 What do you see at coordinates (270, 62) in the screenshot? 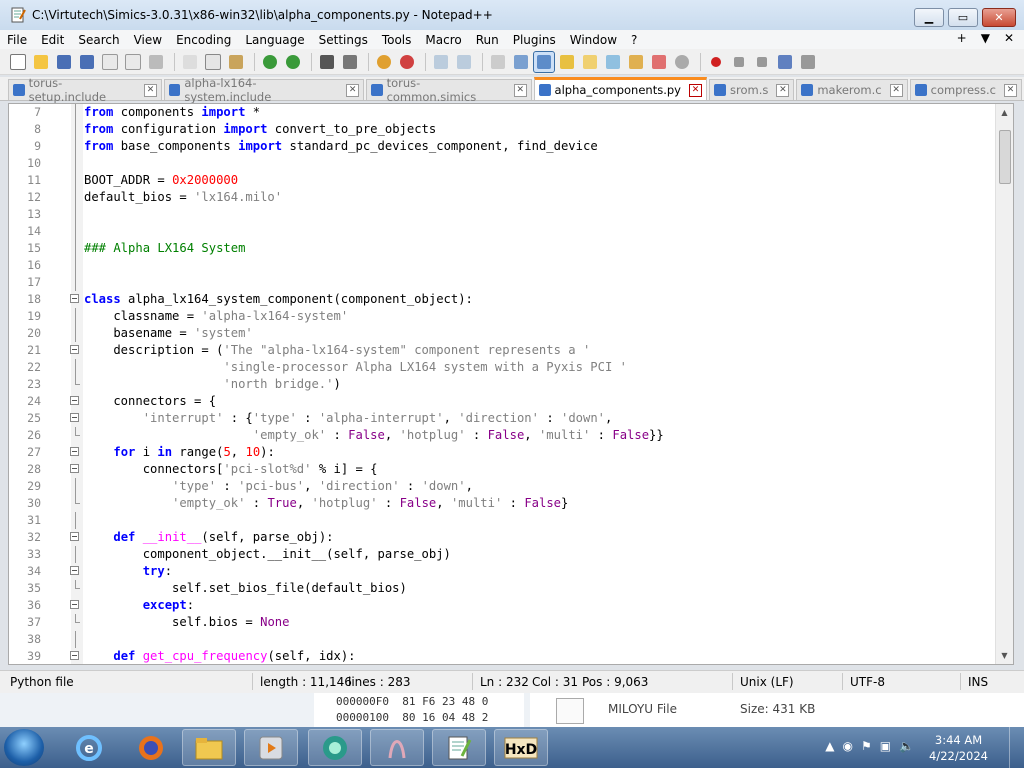
I see `undo-icon` at bounding box center [270, 62].